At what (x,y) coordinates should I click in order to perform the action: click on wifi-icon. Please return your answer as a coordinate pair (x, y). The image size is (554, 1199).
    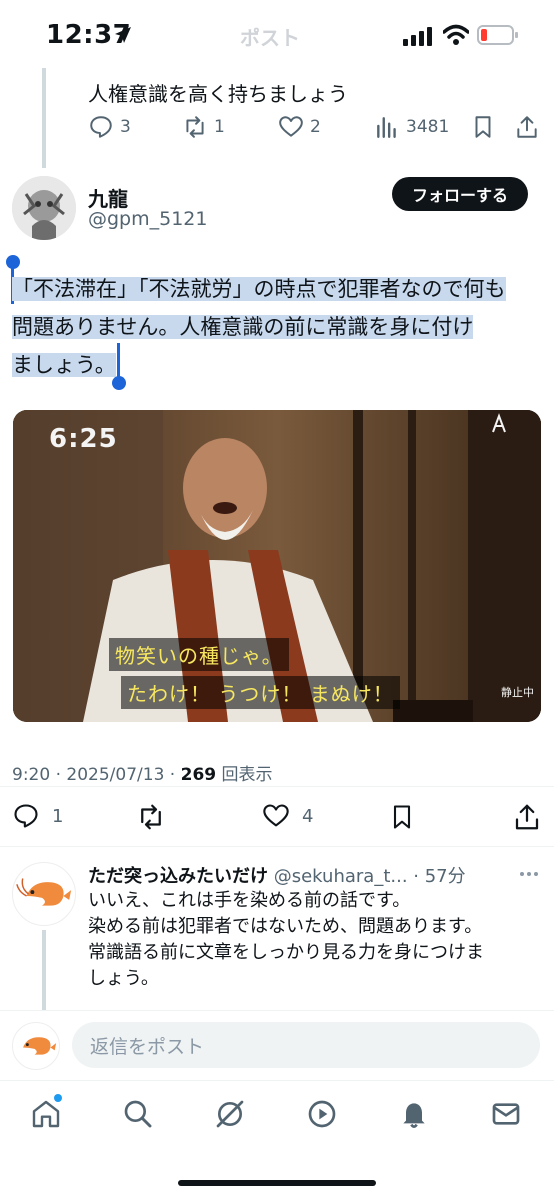
    Looking at the image, I should click on (456, 34).